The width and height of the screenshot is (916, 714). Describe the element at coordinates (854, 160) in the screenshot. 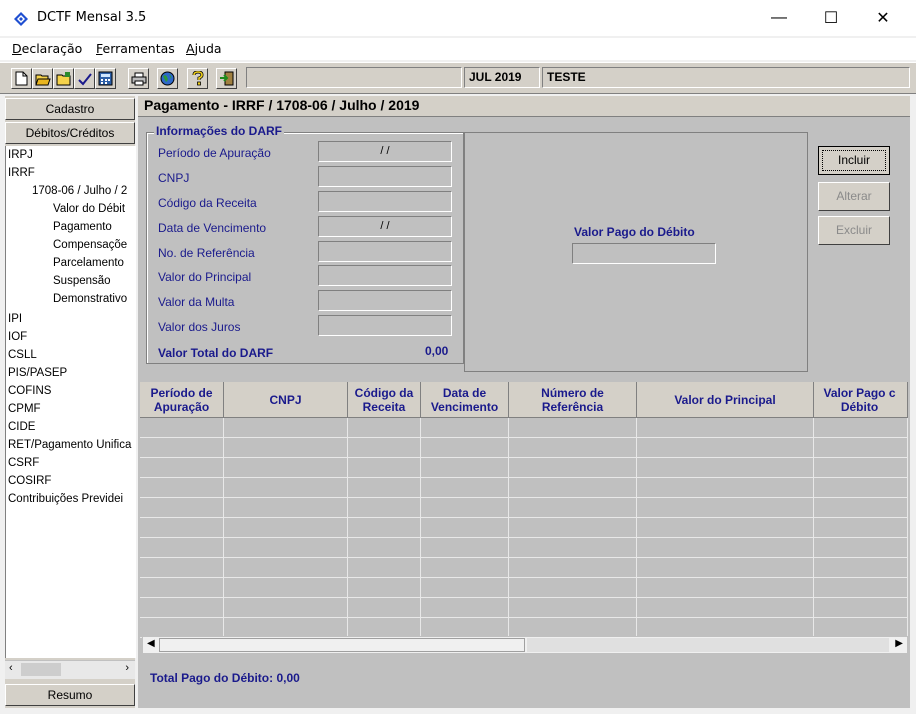

I see `incluir-button: Incluir` at that location.